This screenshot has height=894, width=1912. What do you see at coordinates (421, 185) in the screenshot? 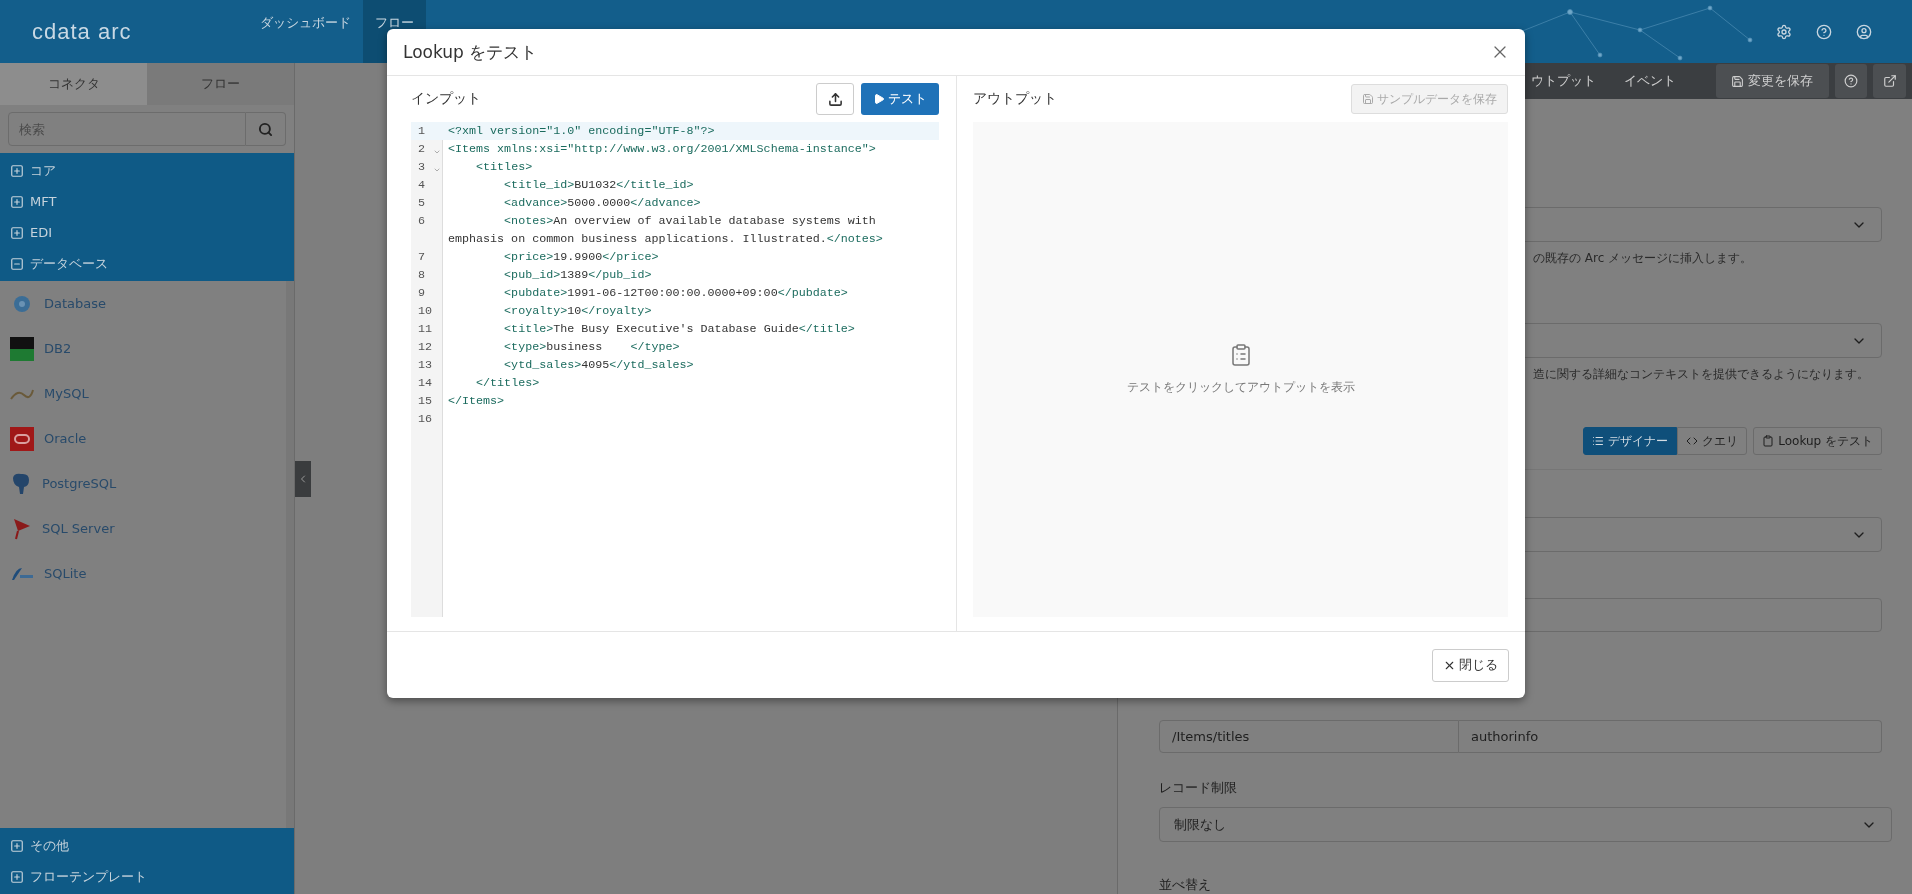
I see `line-number: 4` at bounding box center [421, 185].